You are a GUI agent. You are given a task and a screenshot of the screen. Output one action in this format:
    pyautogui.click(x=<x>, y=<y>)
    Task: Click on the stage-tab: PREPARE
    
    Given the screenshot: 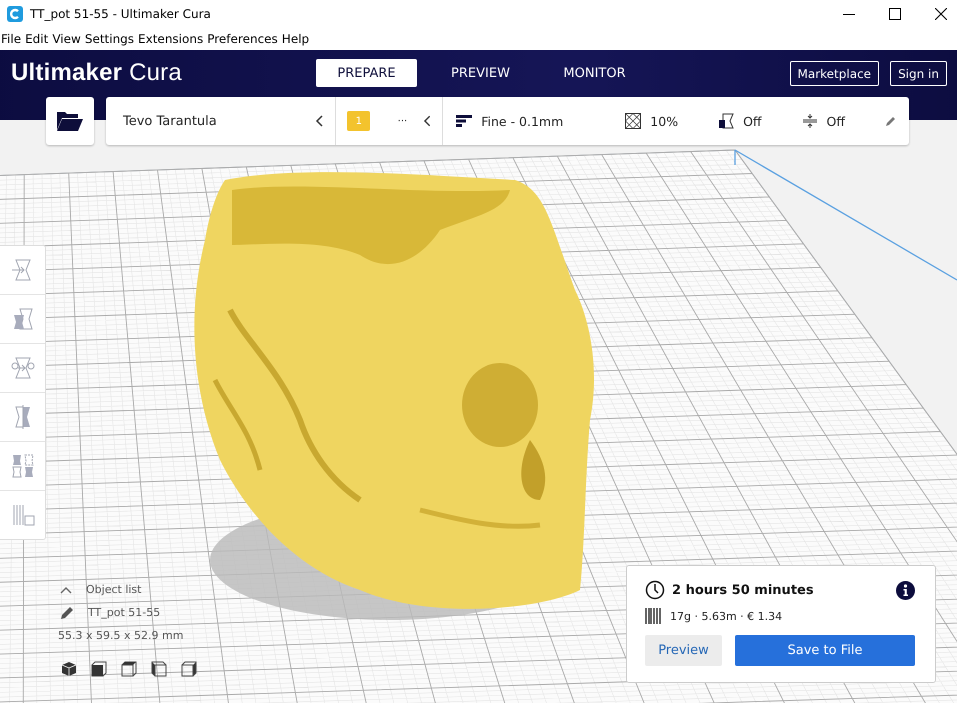 What is the action you would take?
    pyautogui.click(x=366, y=73)
    